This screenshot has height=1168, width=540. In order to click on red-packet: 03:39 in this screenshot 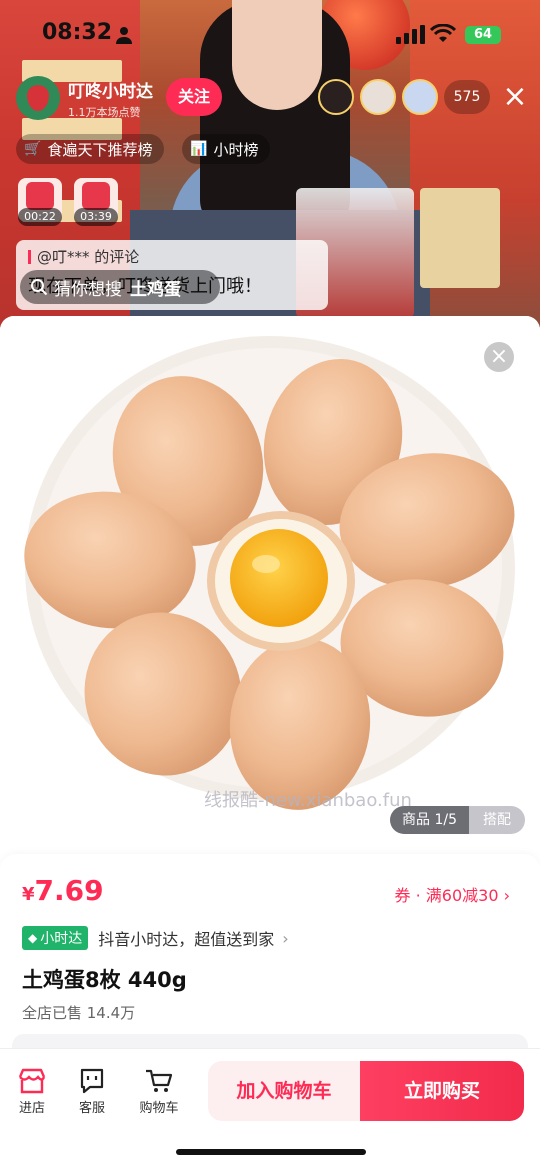, I will do `click(96, 202)`.